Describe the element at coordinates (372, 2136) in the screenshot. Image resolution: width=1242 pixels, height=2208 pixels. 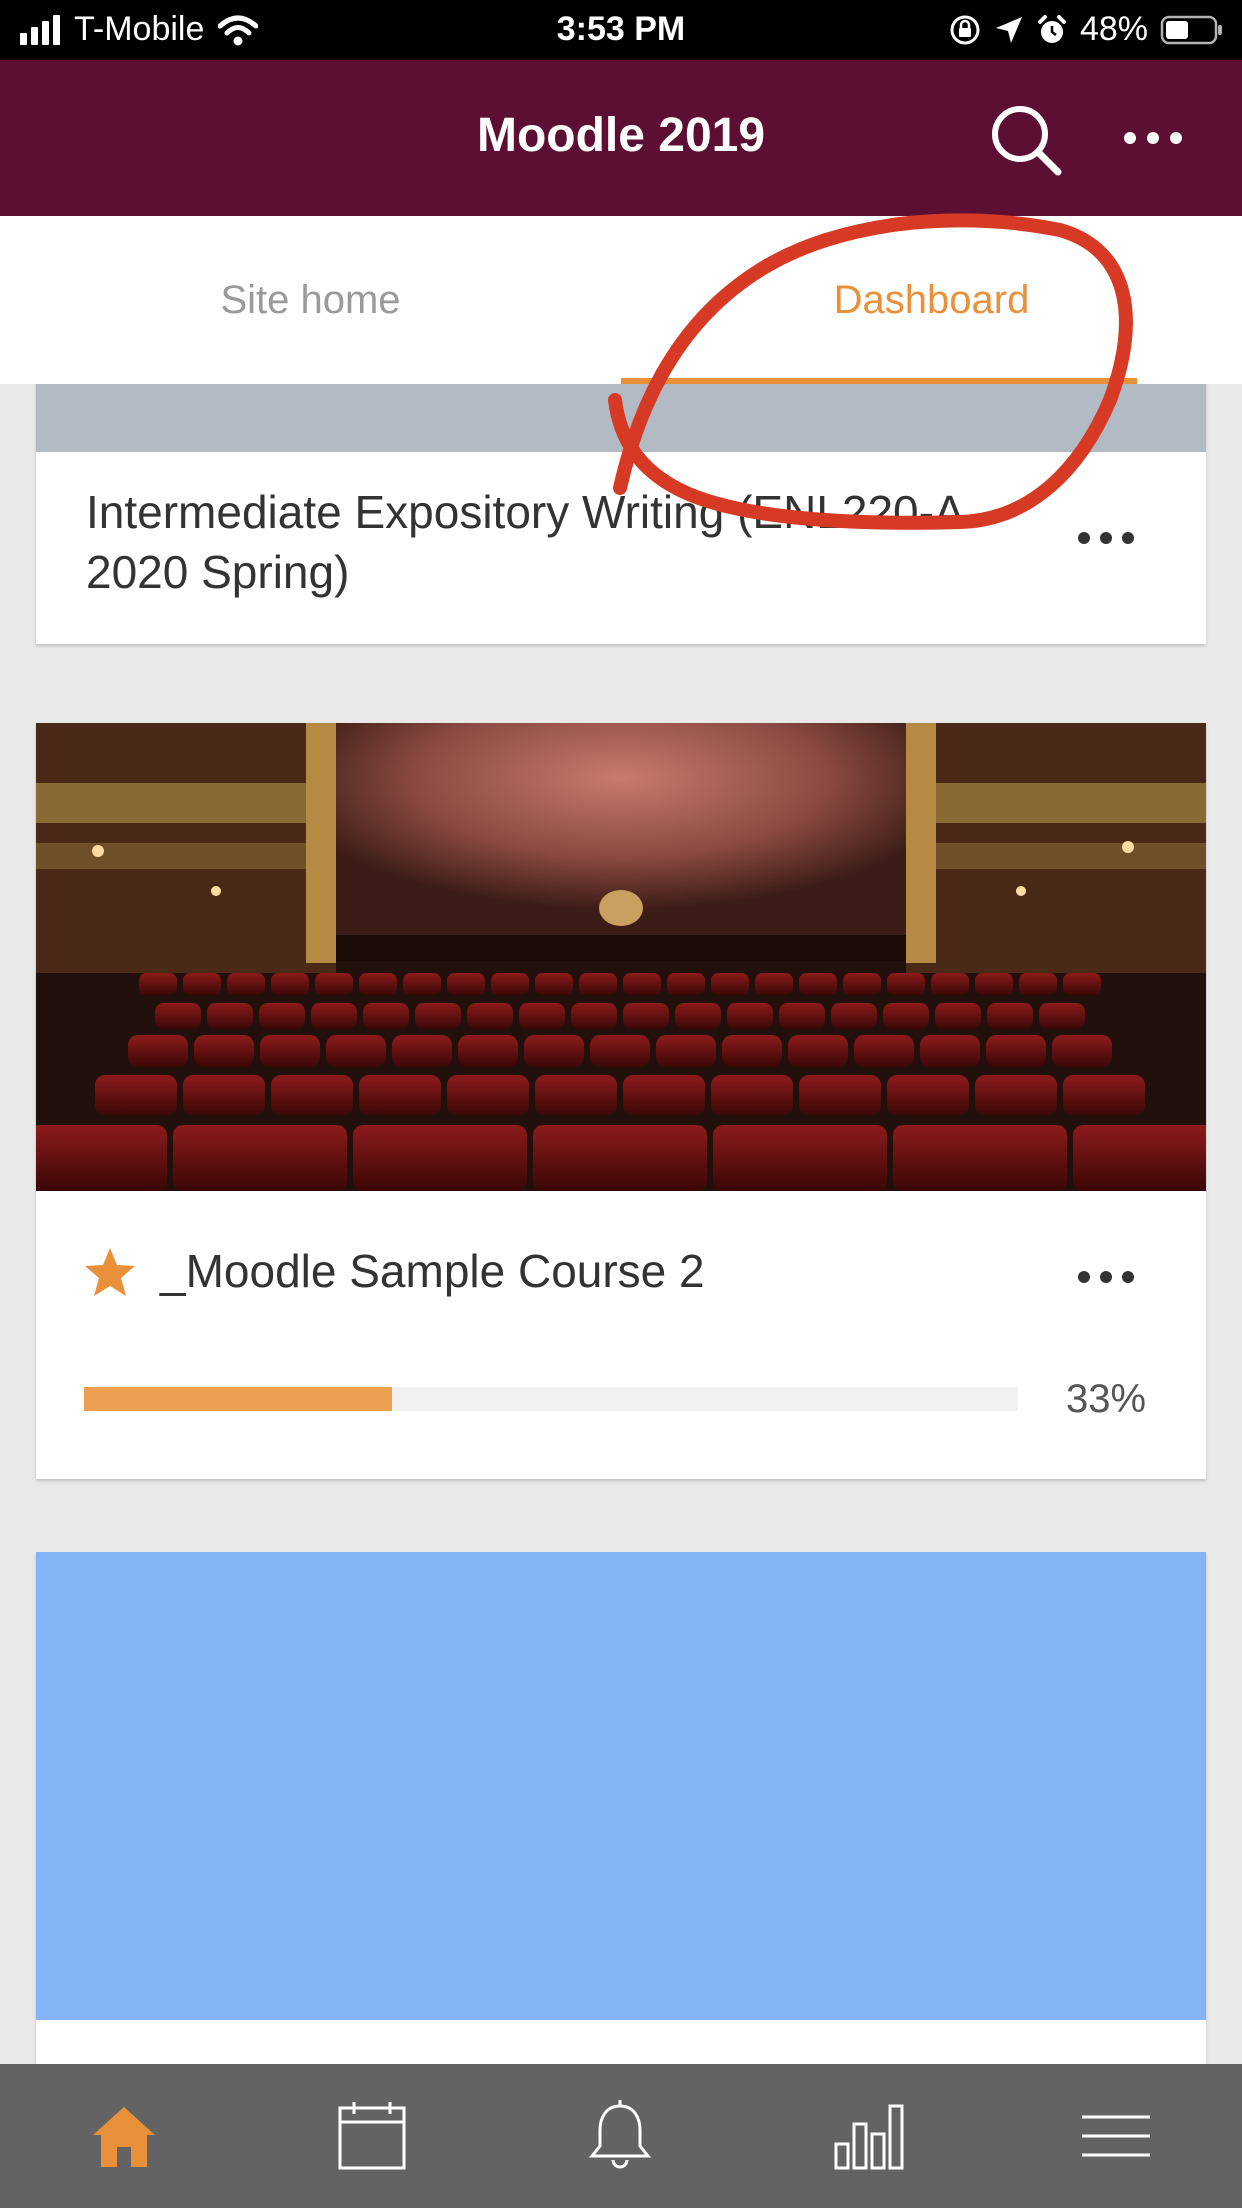
I see `nav-calendar` at that location.